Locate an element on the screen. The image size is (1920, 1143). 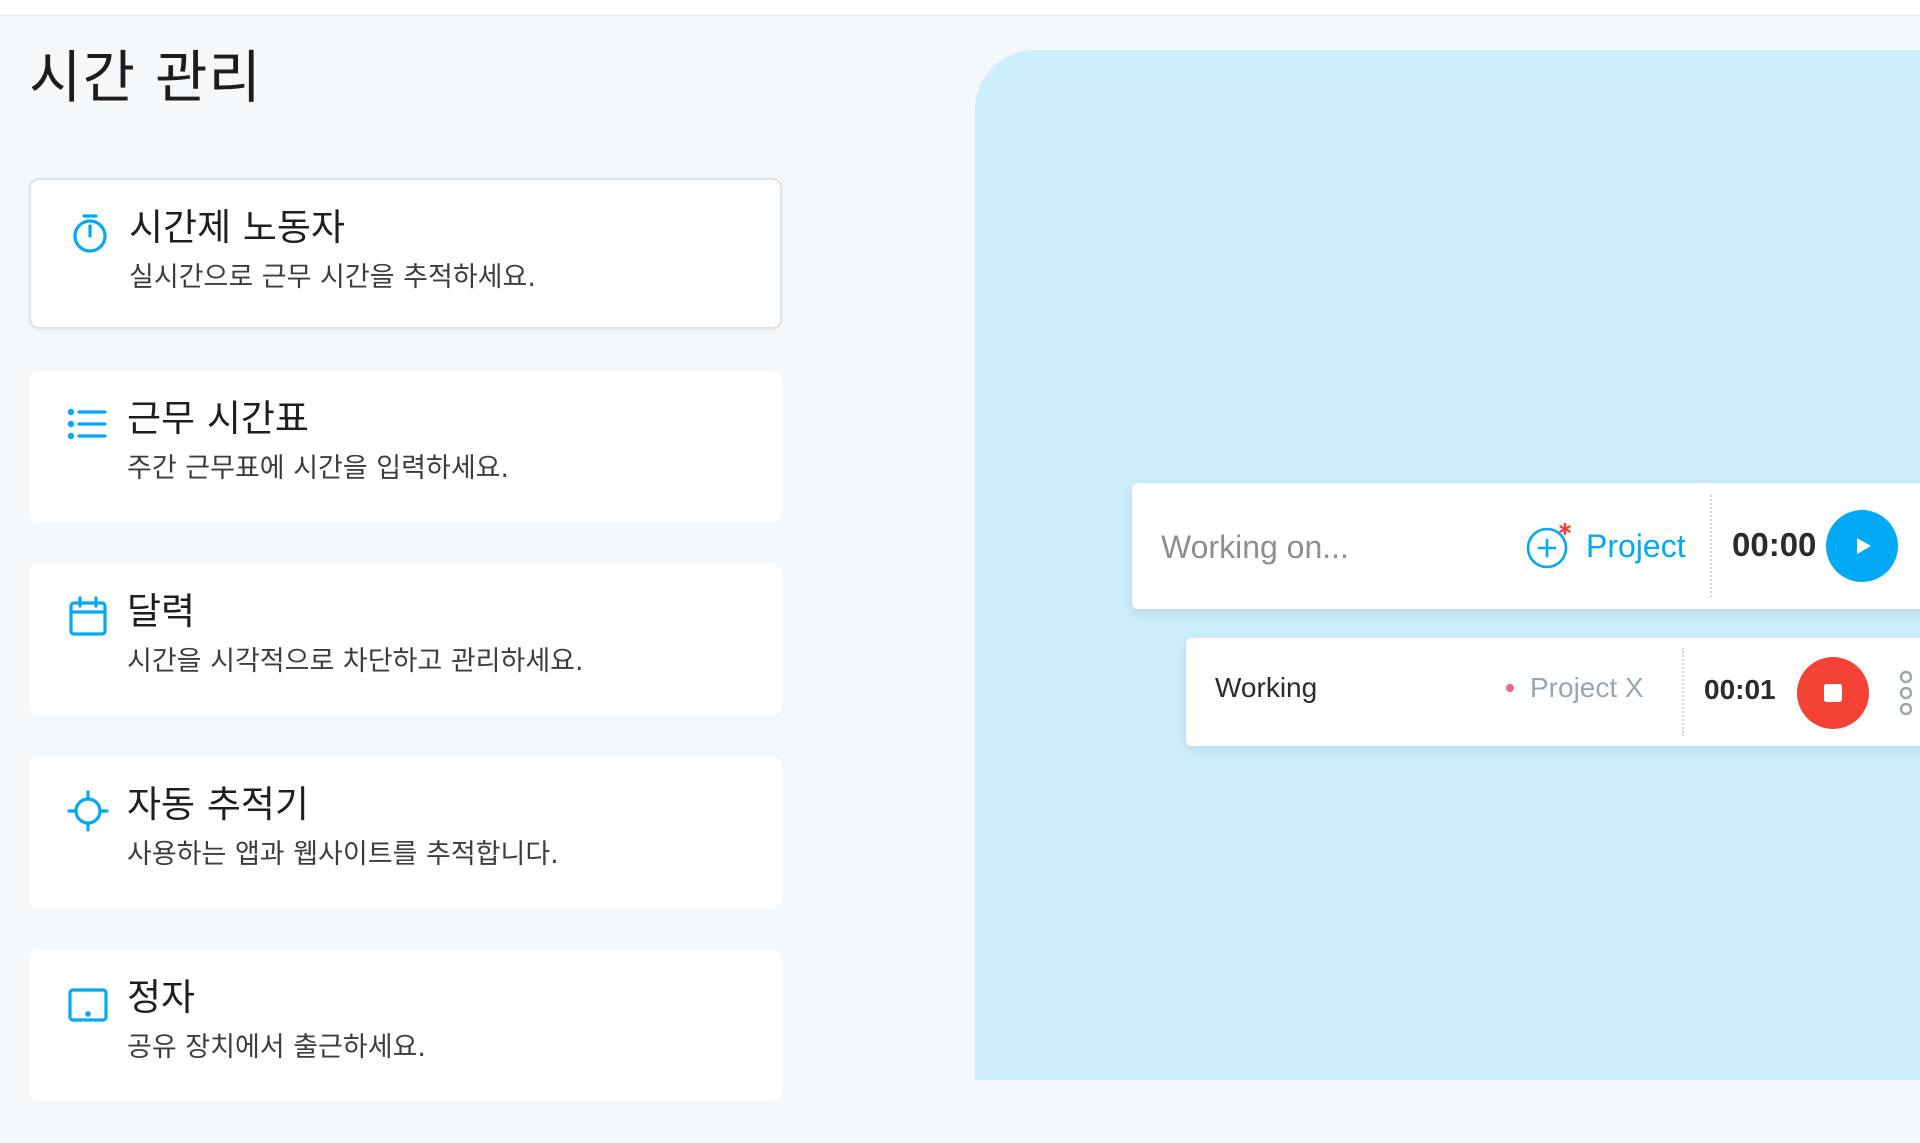
timer-tracker-bar: Project 00:00 is located at coordinates (1526, 546).